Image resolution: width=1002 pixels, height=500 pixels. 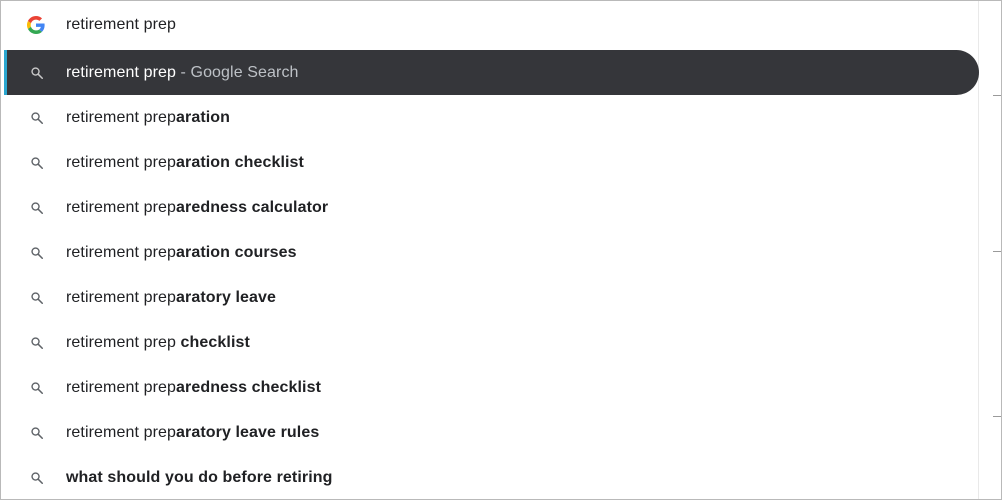 What do you see at coordinates (181, 252) in the screenshot?
I see `suggestion-text: retirement preparation courses` at bounding box center [181, 252].